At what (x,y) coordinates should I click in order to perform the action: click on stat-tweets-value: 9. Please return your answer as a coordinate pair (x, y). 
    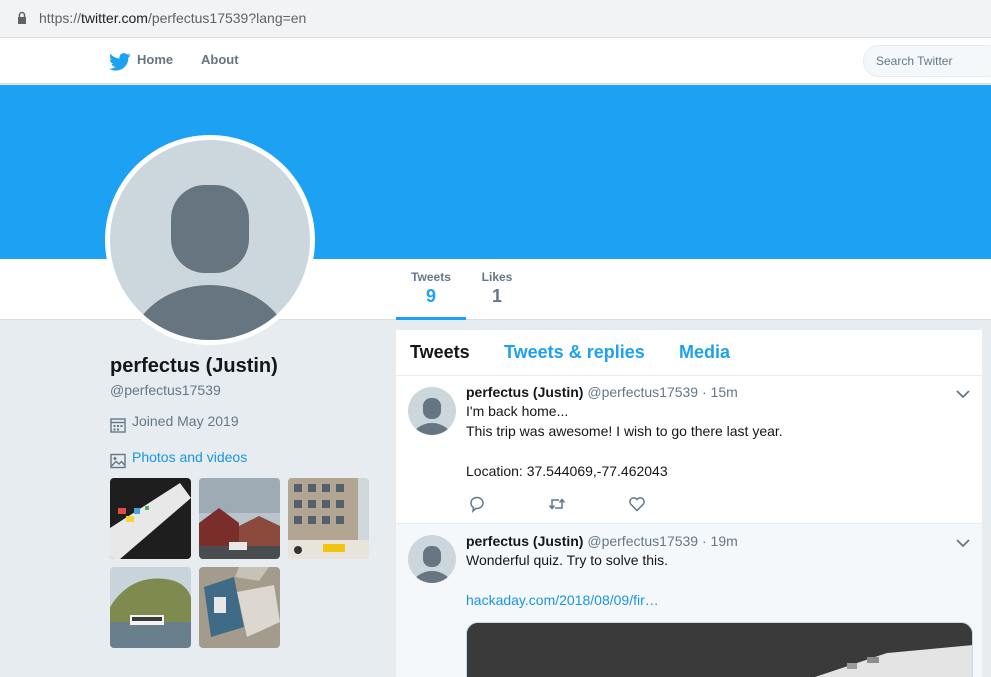
    Looking at the image, I should click on (430, 296).